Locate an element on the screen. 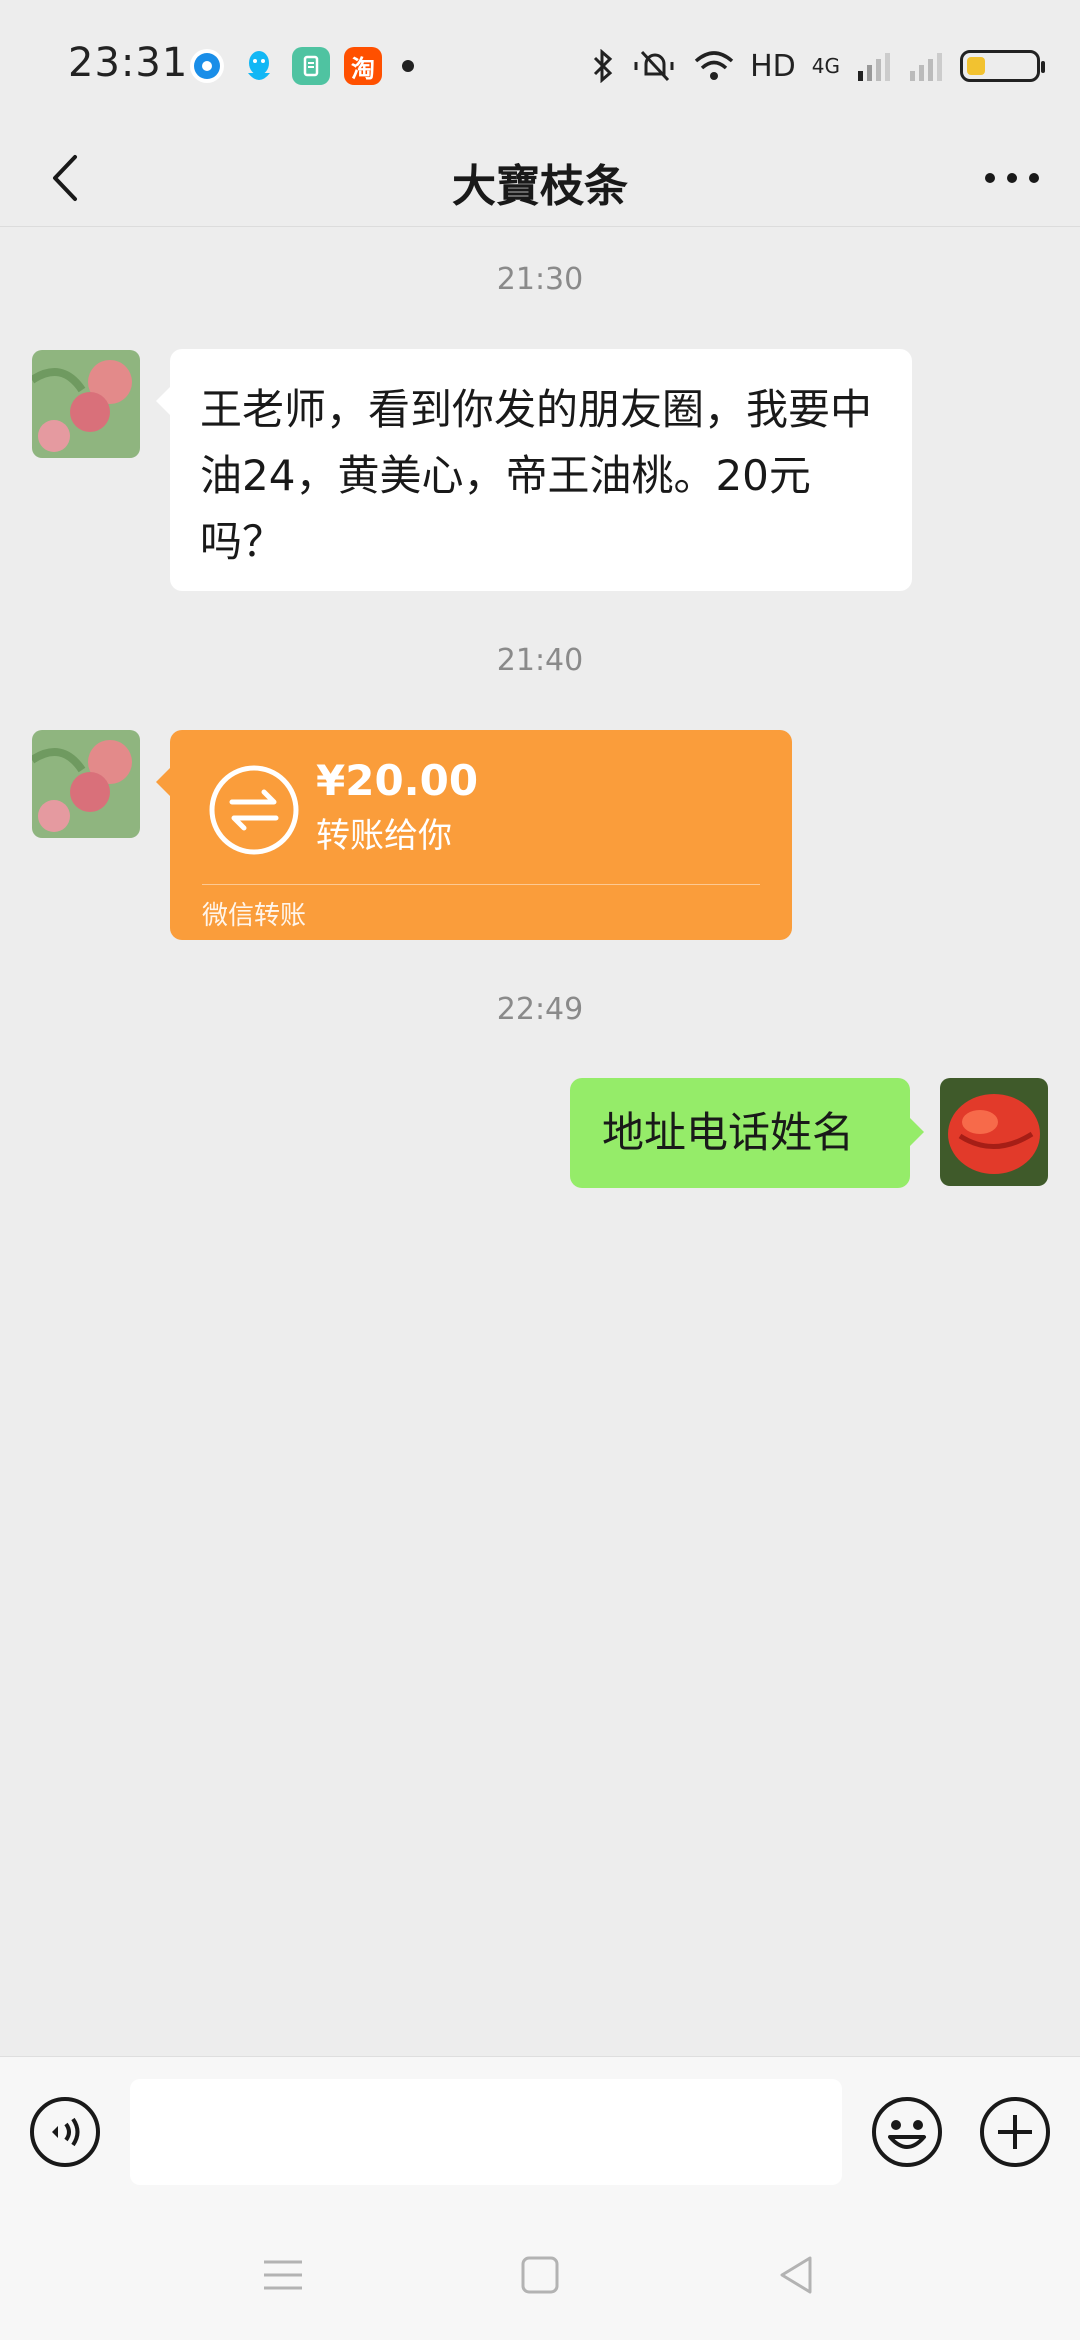 This screenshot has width=1080, height=2340. chat-input-bar is located at coordinates (540, 2133).